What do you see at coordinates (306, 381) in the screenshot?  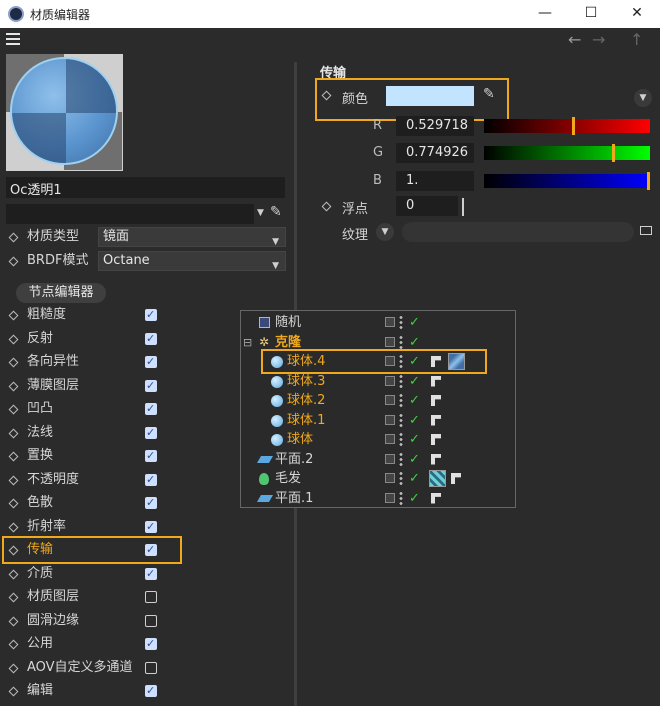 I see `object-name: 球体.3` at bounding box center [306, 381].